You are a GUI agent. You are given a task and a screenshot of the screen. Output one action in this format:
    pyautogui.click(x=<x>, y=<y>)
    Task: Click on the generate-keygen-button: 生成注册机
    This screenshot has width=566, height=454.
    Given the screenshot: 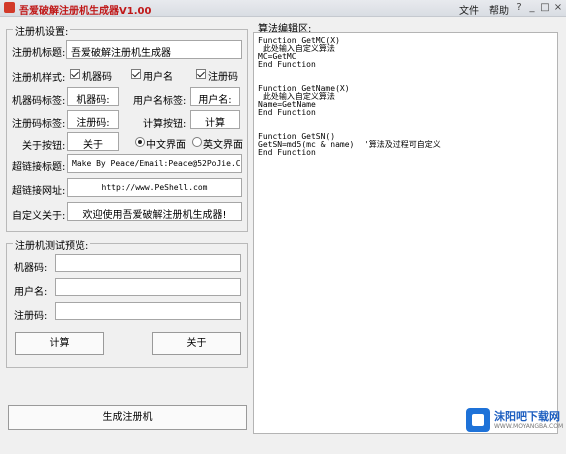 What is the action you would take?
    pyautogui.click(x=127, y=417)
    